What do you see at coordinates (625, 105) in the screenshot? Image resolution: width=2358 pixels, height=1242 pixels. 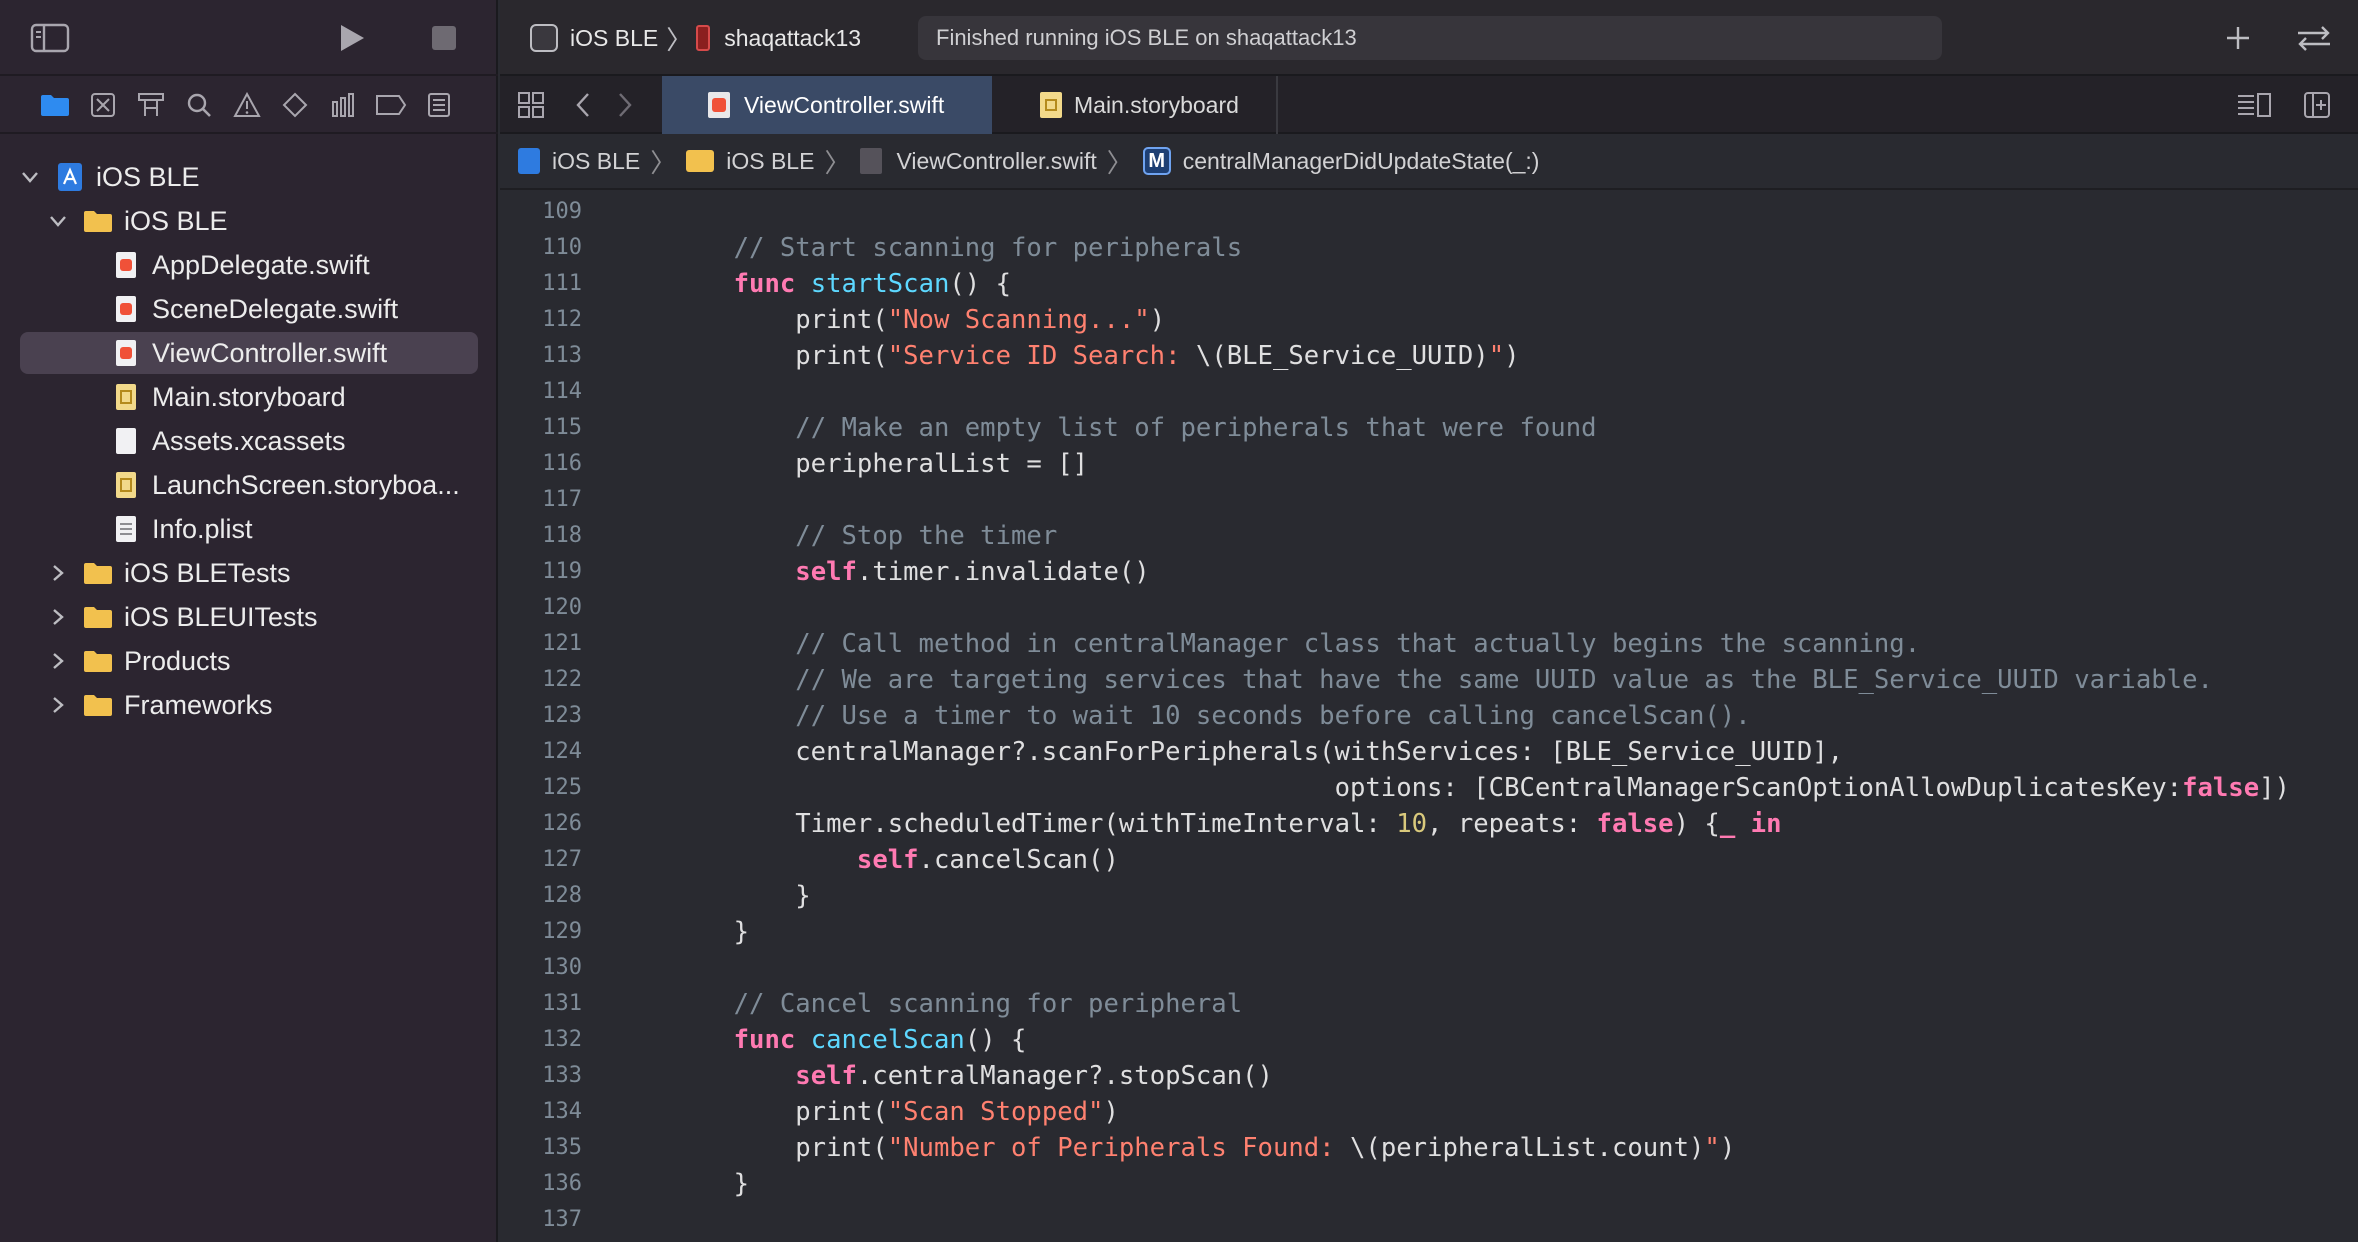 I see `forward-arrow-icon` at bounding box center [625, 105].